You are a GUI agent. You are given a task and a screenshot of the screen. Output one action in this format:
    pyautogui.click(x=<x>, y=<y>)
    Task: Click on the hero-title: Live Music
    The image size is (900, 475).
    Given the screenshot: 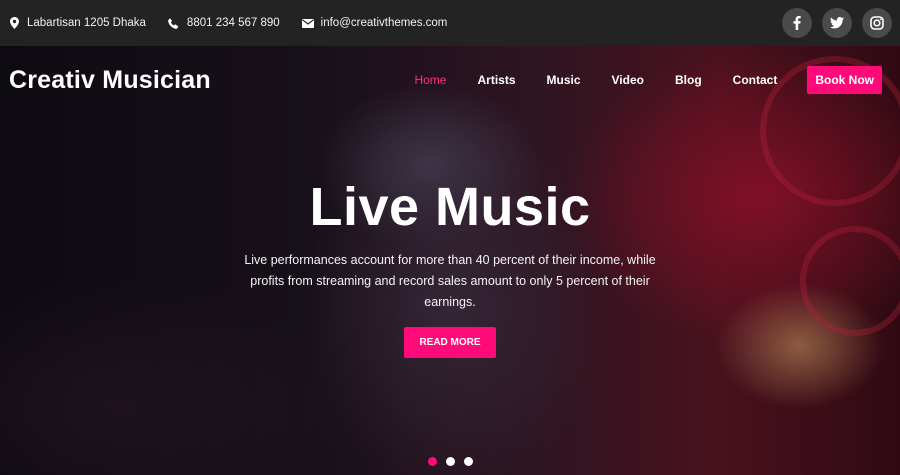 What is the action you would take?
    pyautogui.click(x=450, y=207)
    